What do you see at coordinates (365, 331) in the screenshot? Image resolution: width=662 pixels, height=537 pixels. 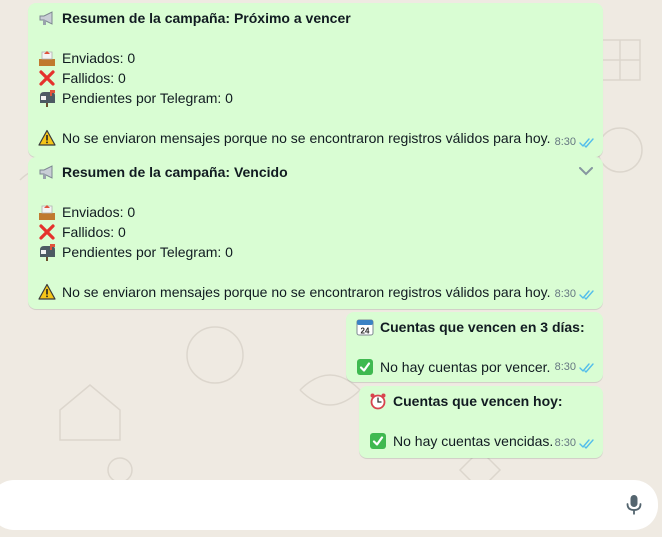 I see `svg-text: 24` at bounding box center [365, 331].